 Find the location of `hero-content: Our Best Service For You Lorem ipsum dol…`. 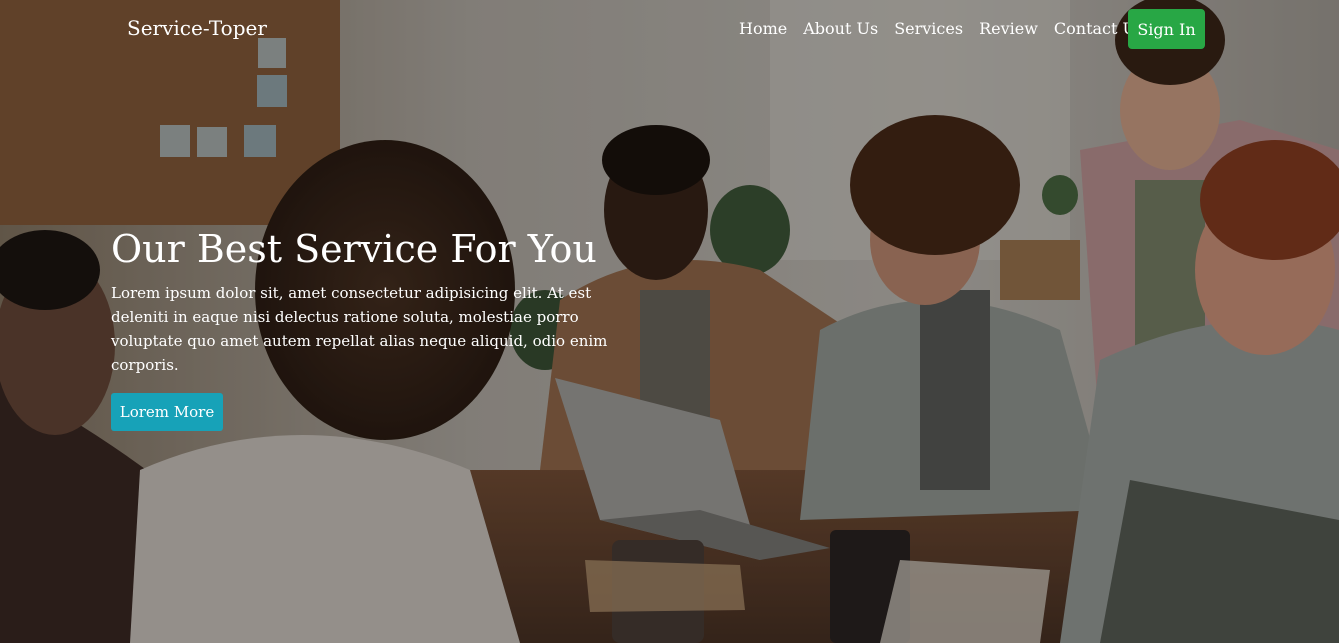

hero-content: Our Best Service For You Lorem ipsum dol… is located at coordinates (381, 327).